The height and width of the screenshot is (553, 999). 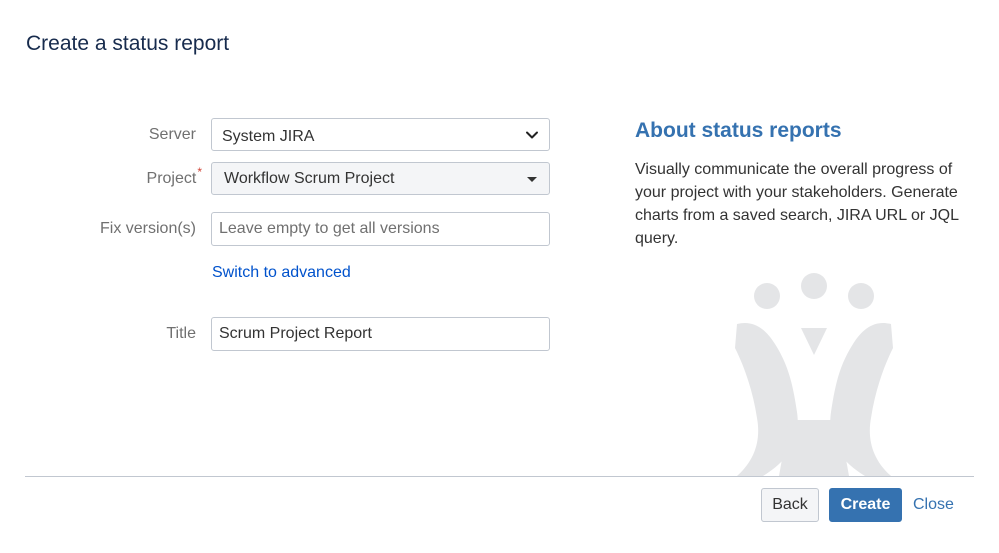 What do you see at coordinates (199, 172) in the screenshot?
I see `required-marker: *` at bounding box center [199, 172].